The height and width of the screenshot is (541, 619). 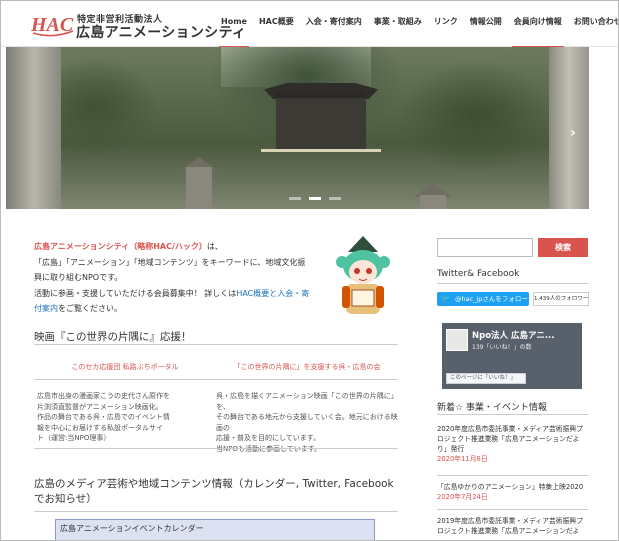 I want to click on twitter-bird-icon: 🐦, so click(x=446, y=298).